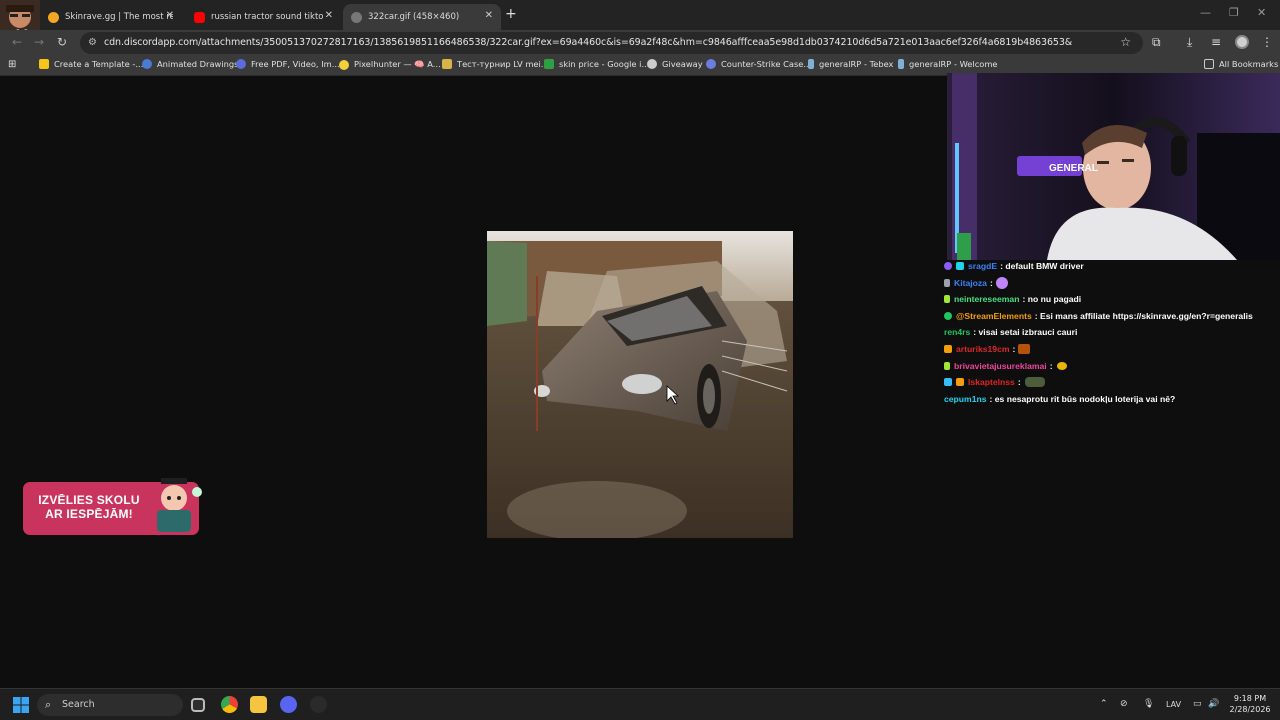  Describe the element at coordinates (1025, 332) in the screenshot. I see `chat-text: : visai setai izbrauci cauri` at that location.